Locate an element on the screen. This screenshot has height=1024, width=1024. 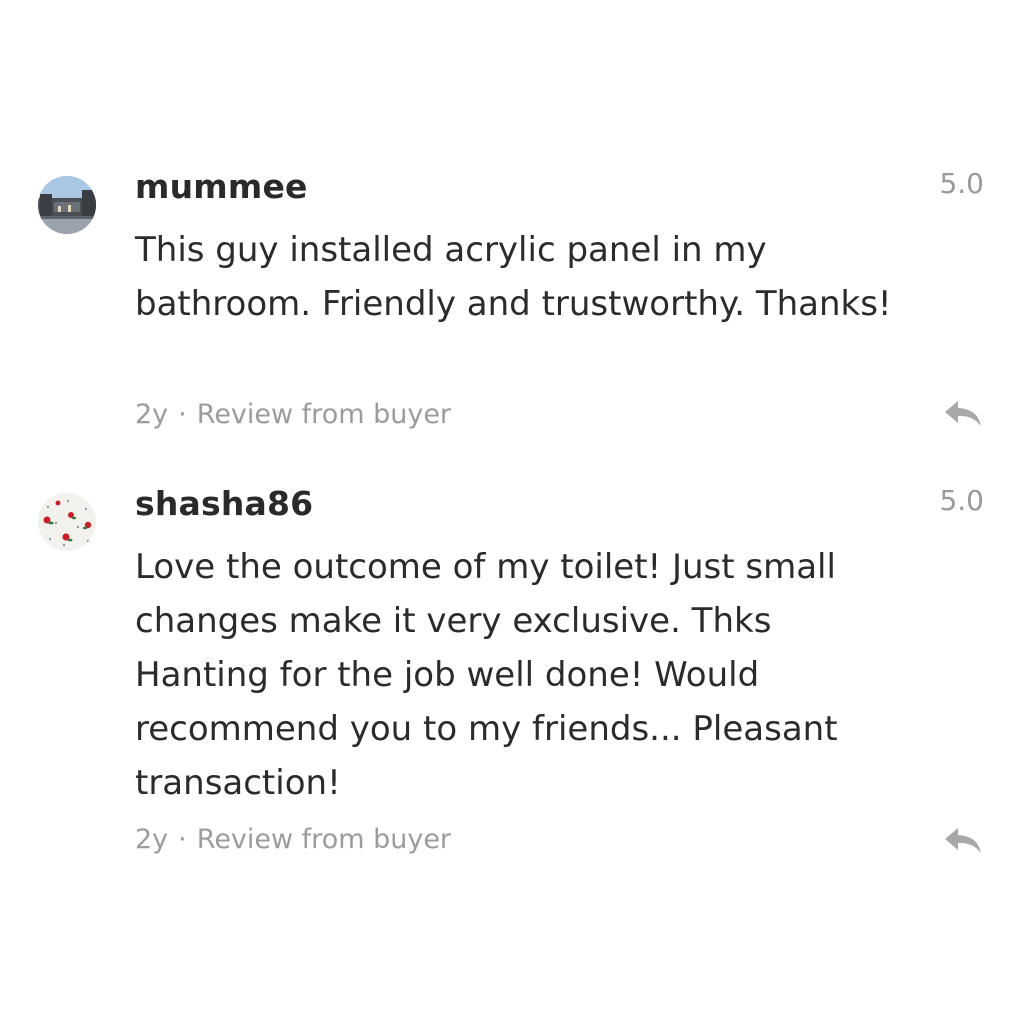
username: mummee is located at coordinates (221, 187).